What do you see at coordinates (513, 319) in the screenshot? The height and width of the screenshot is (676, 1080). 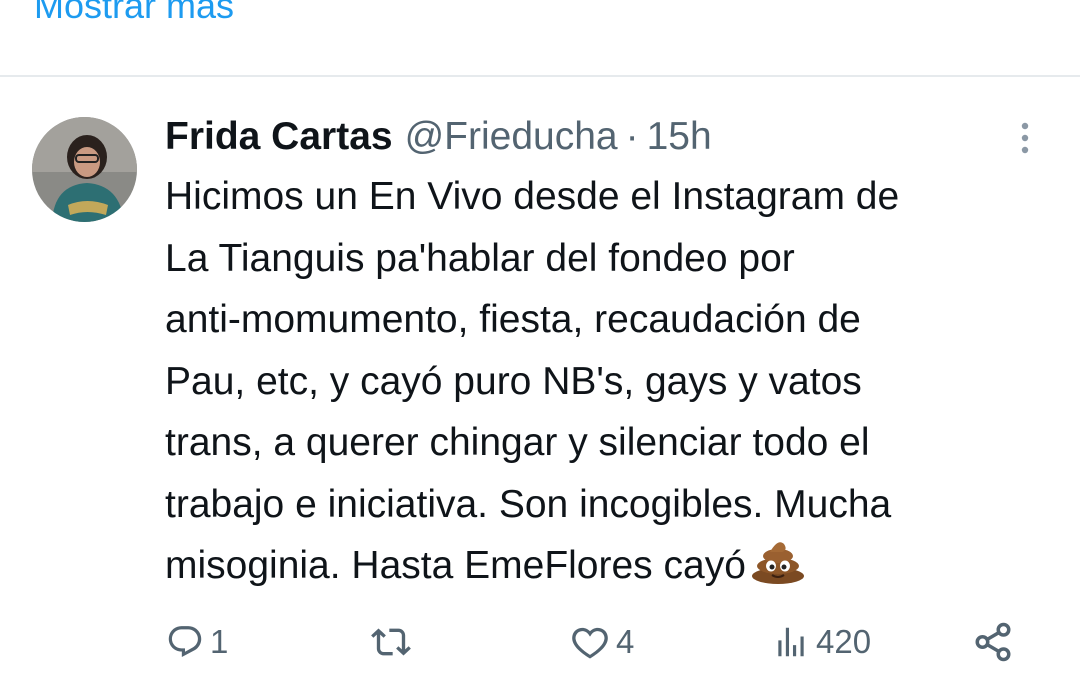 I see `tweet-text-line: anti-momumento, fiesta, recaudación de` at bounding box center [513, 319].